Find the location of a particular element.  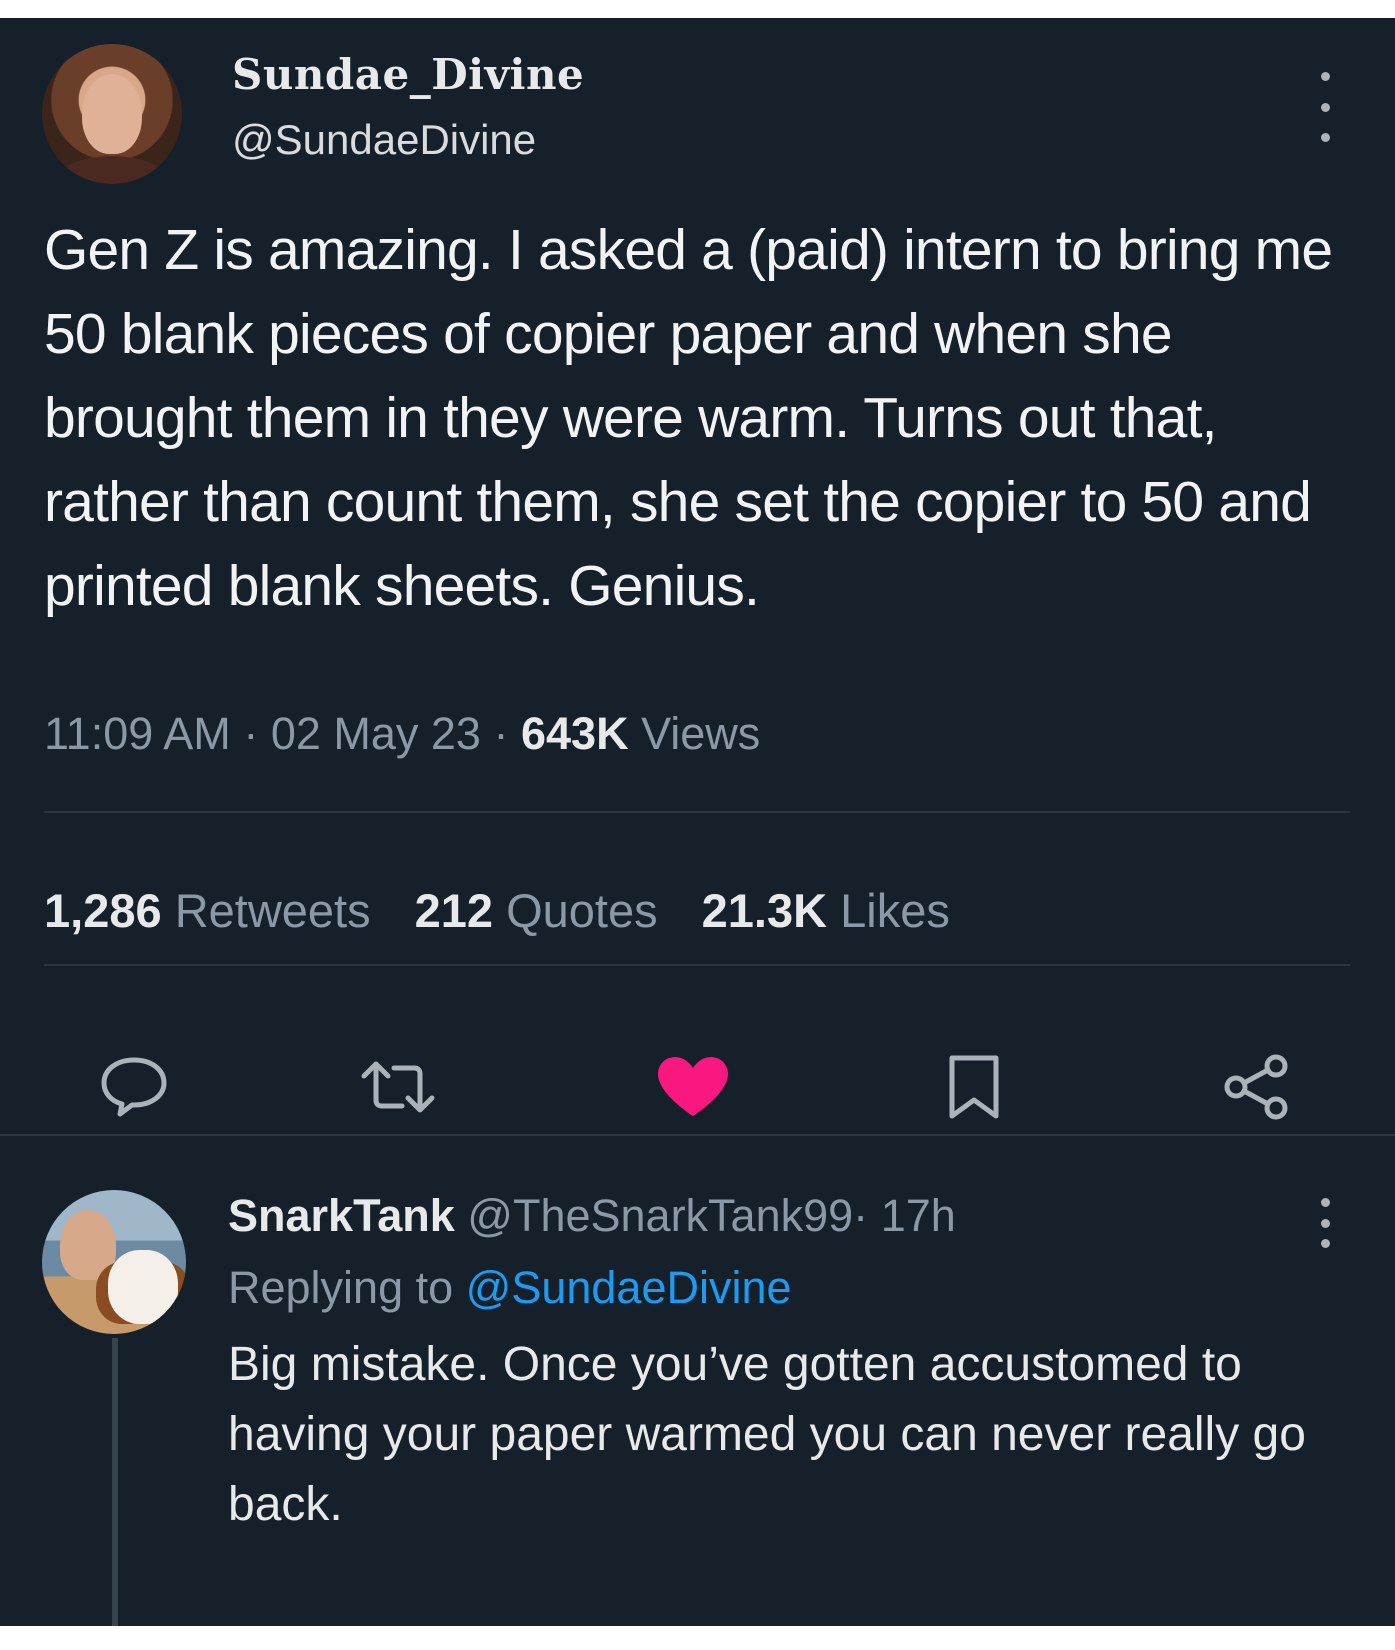

likes-count: 21.3K is located at coordinates (764, 910).